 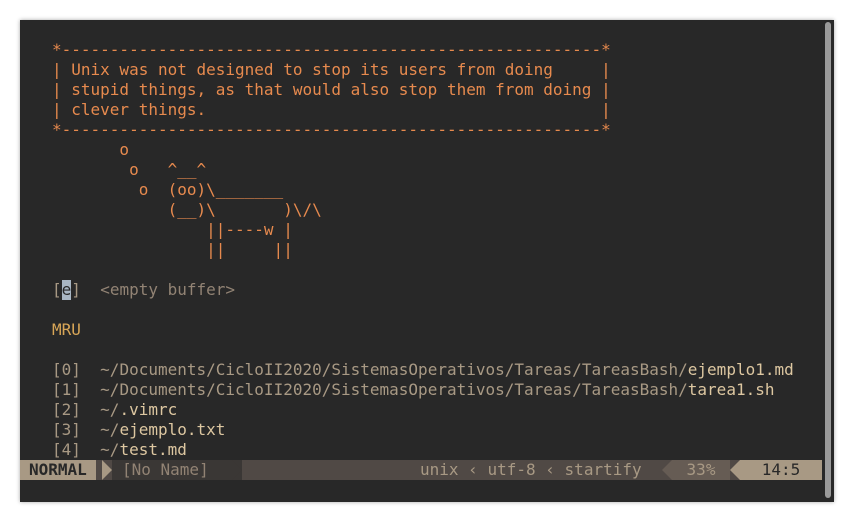 What do you see at coordinates (740, 369) in the screenshot?
I see `mru-file: ejemplo1.md` at bounding box center [740, 369].